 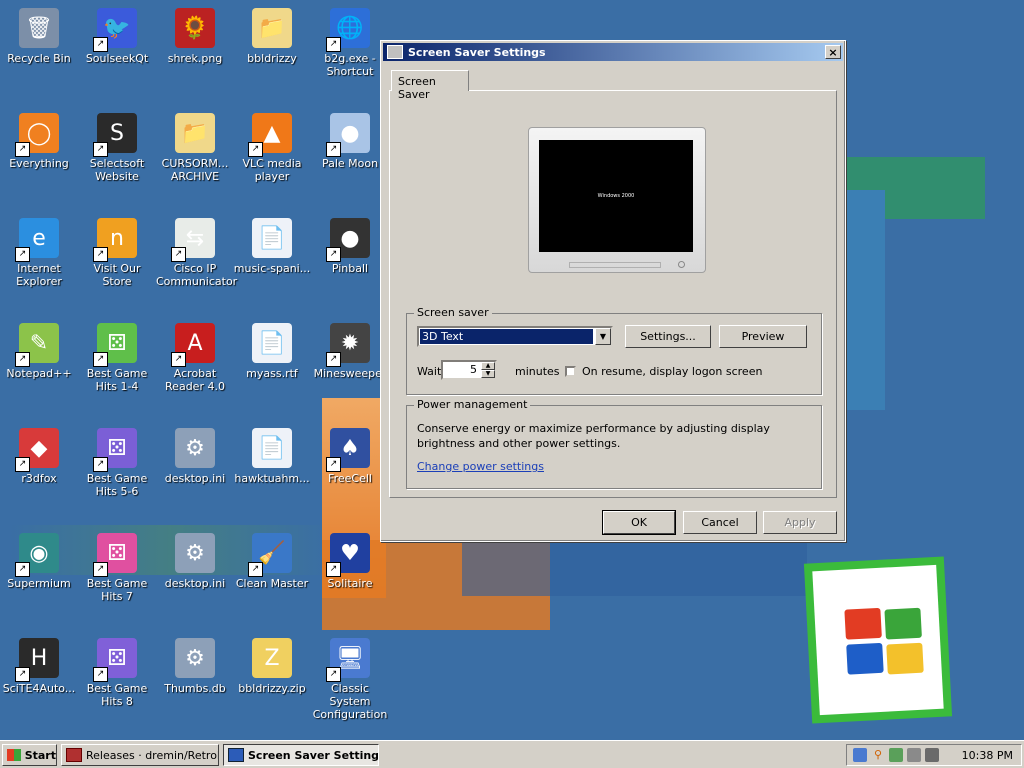 What do you see at coordinates (195, 658) in the screenshot?
I see `settings-file-icon: ⚙` at bounding box center [195, 658].